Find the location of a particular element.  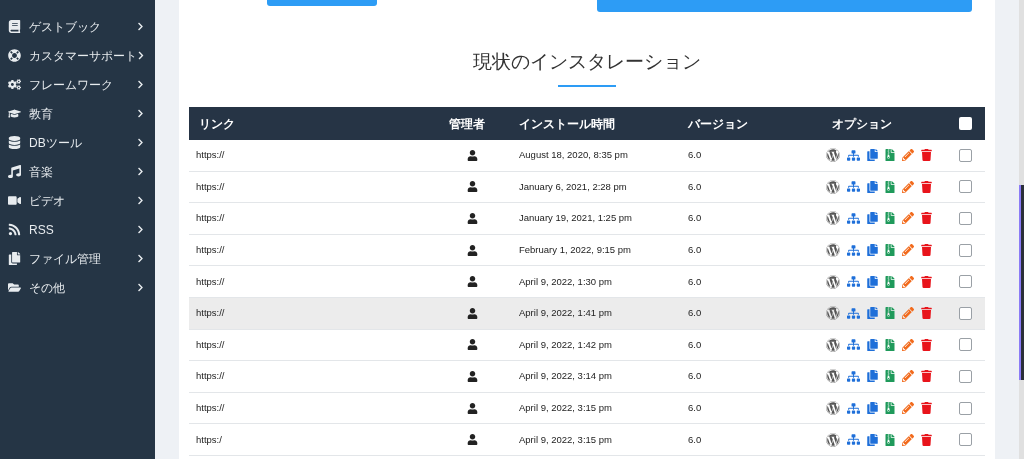

sidebar-label: ゲストブック is located at coordinates (65, 27).